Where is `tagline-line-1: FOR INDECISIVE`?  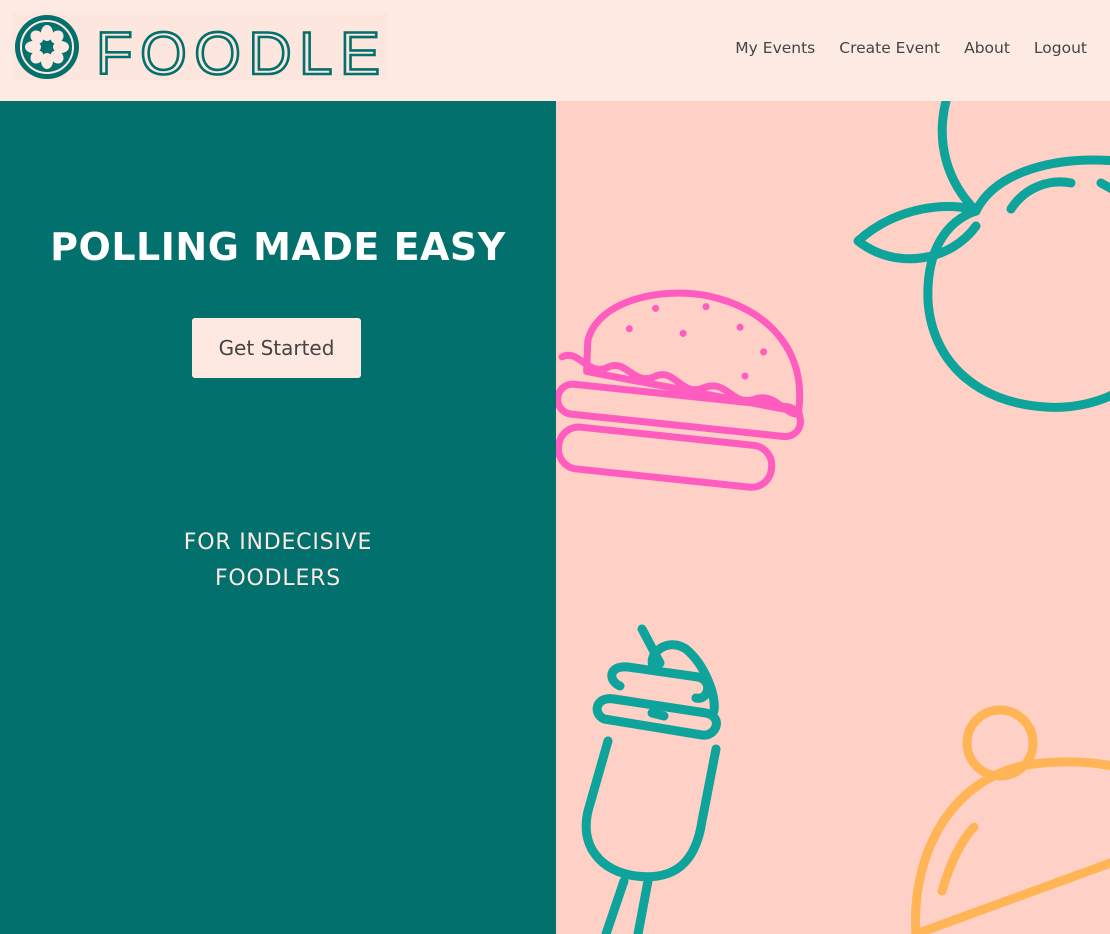
tagline-line-1: FOR INDECISIVE is located at coordinates (278, 542).